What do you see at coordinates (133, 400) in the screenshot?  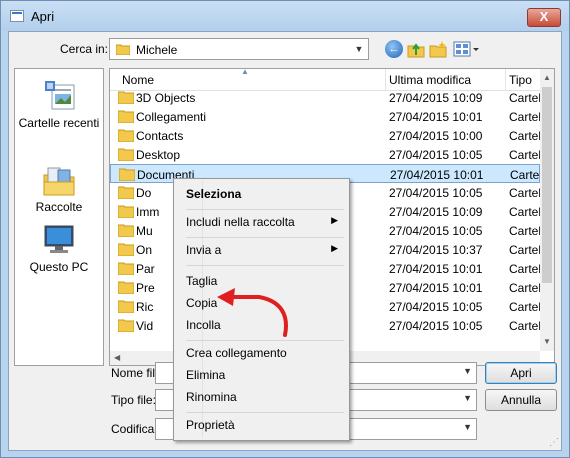 I see `filetype-label: Tipo file:` at bounding box center [133, 400].